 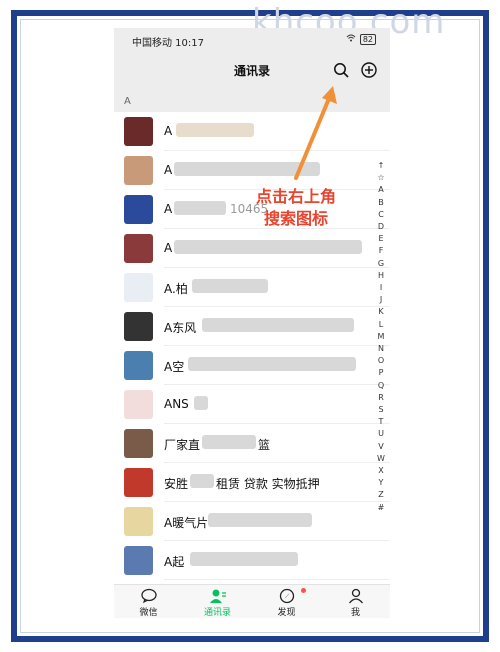 What do you see at coordinates (296, 208) in the screenshot?
I see `annotation-text: 点击右上角 搜索图标` at bounding box center [296, 208].